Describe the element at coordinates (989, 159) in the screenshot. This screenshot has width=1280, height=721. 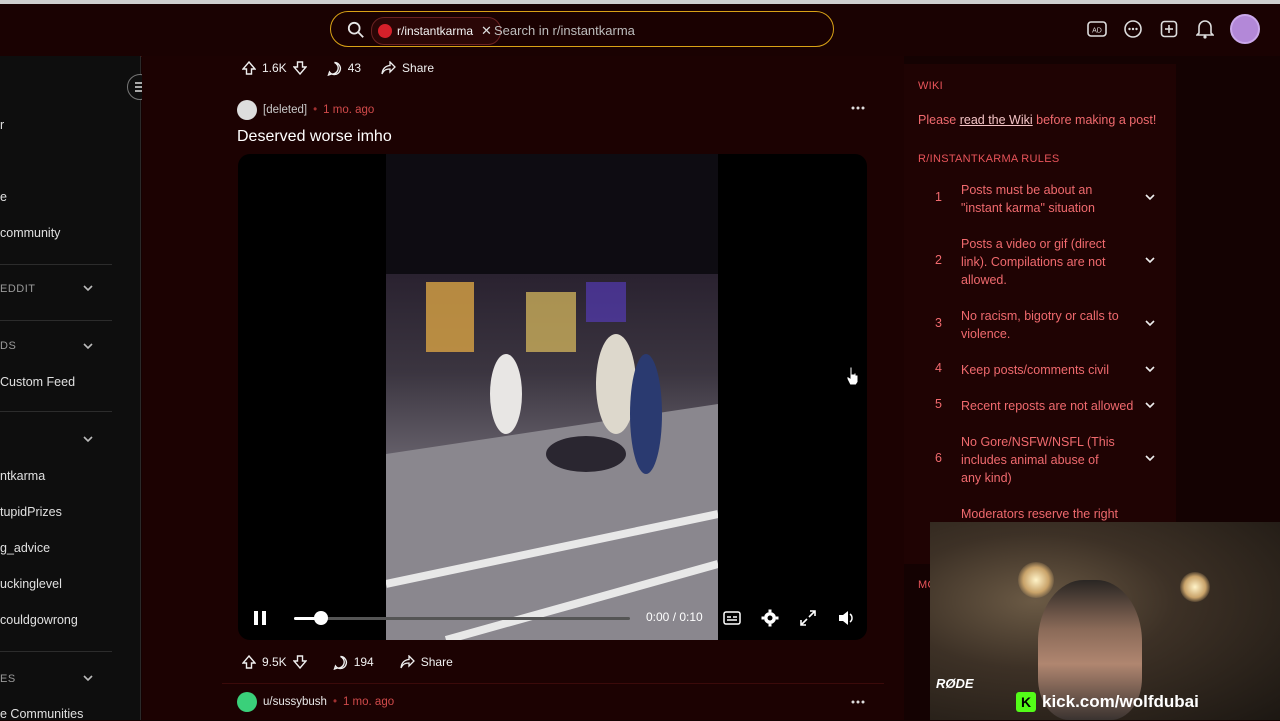
I see `rules-heading: R/INSTANTKARMA RULES` at that location.